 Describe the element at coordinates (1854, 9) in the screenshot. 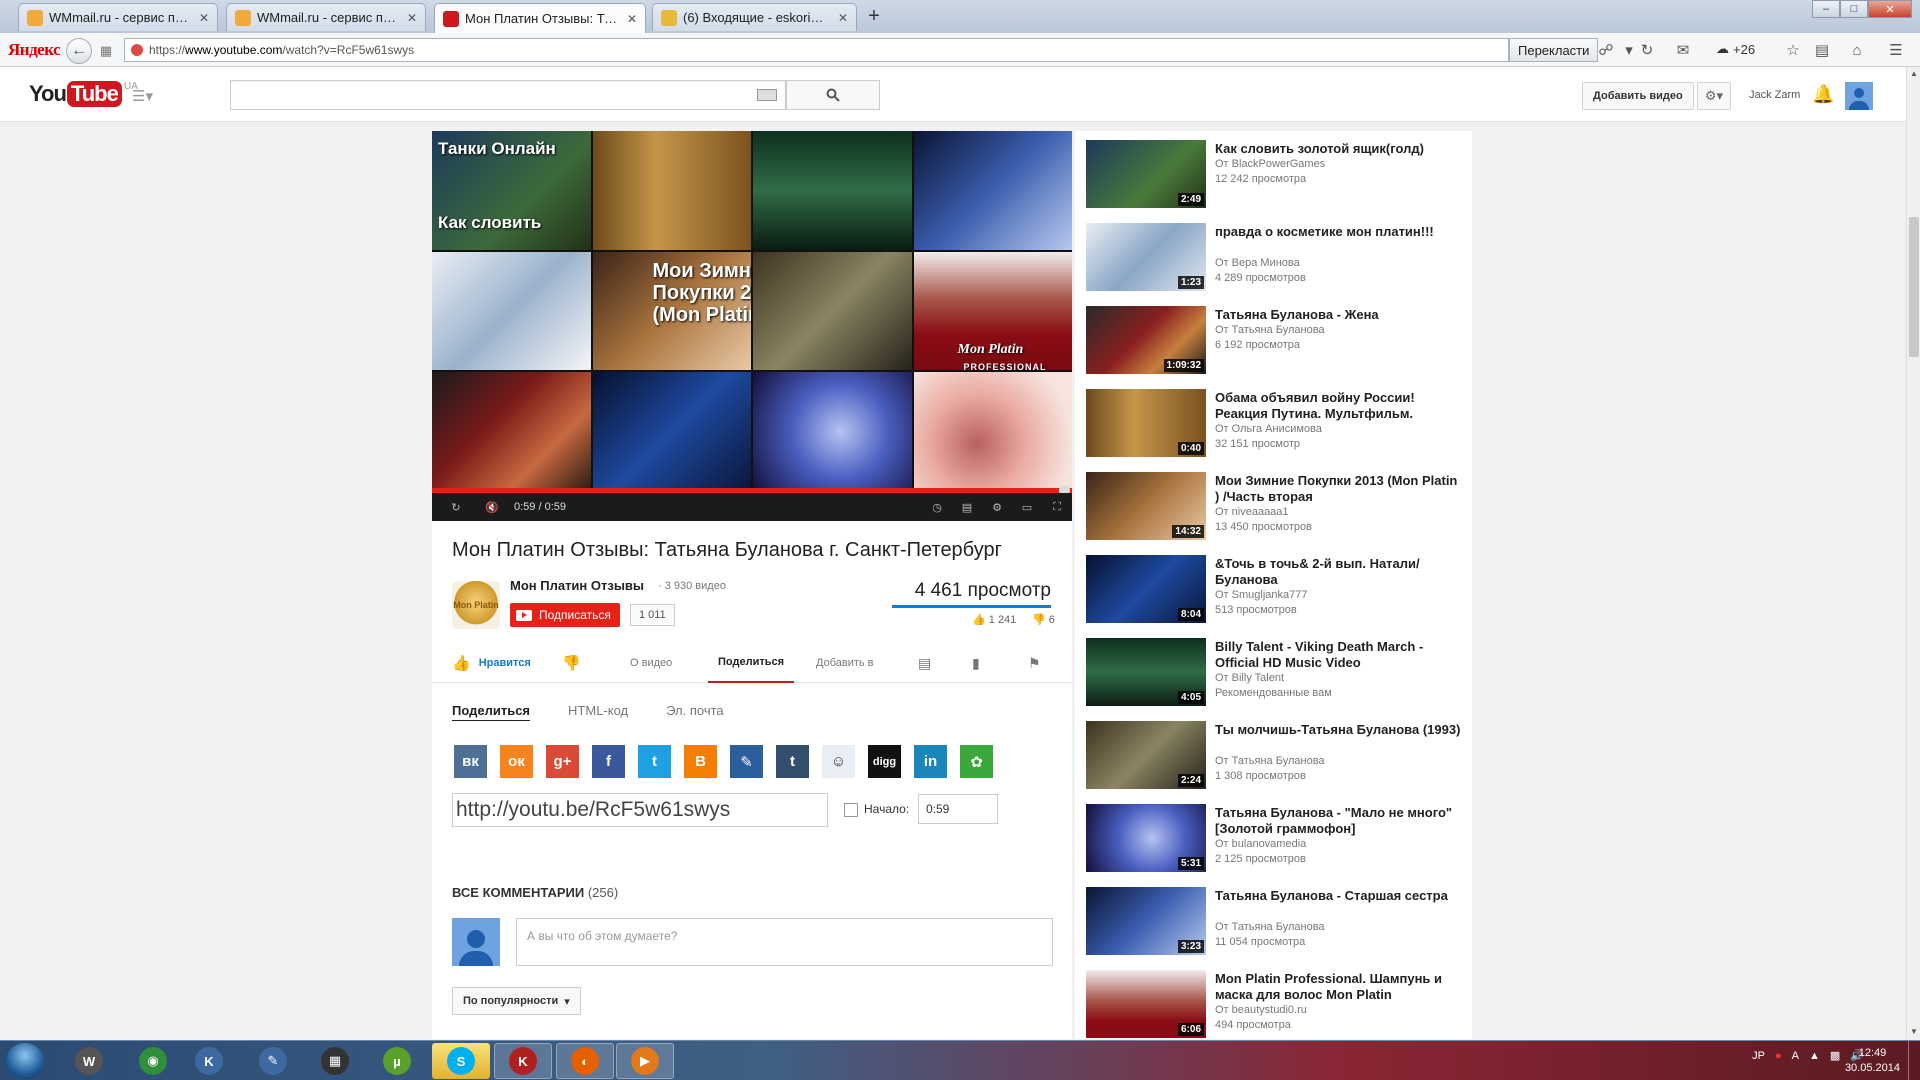

I see `maximize-button: □` at that location.